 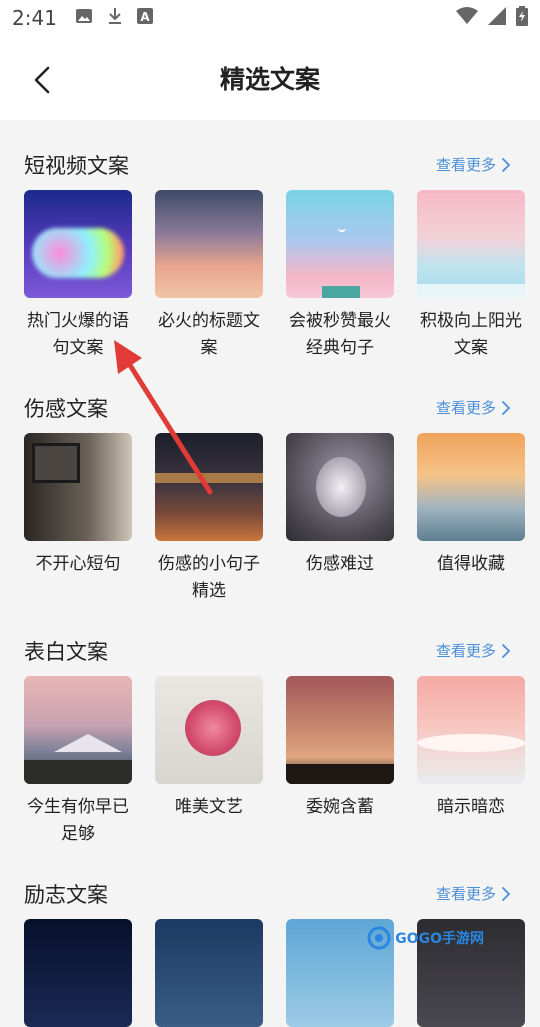 I want to click on svg-text: A, so click(x=145, y=17).